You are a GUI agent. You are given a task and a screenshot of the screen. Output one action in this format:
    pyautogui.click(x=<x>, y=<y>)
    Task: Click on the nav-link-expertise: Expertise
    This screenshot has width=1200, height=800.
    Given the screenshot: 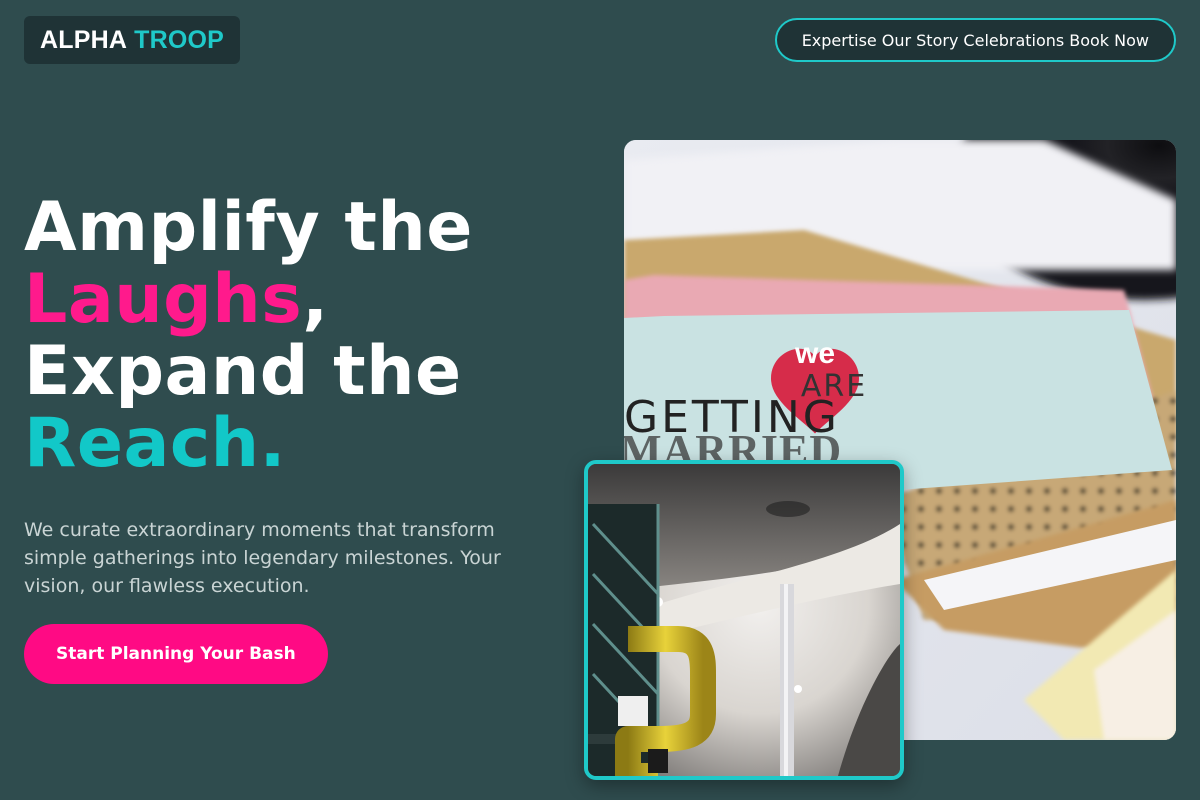 What is the action you would take?
    pyautogui.click(x=839, y=40)
    